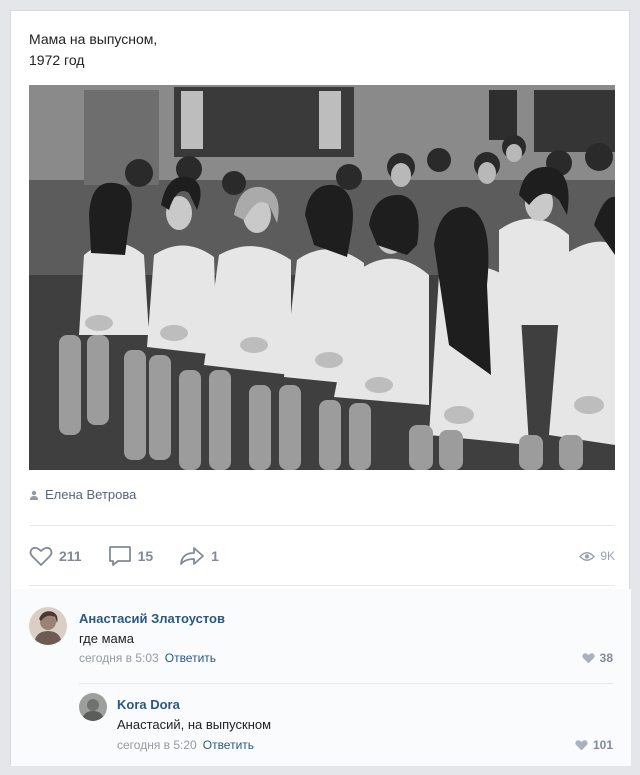  I want to click on person-icon, so click(34, 495).